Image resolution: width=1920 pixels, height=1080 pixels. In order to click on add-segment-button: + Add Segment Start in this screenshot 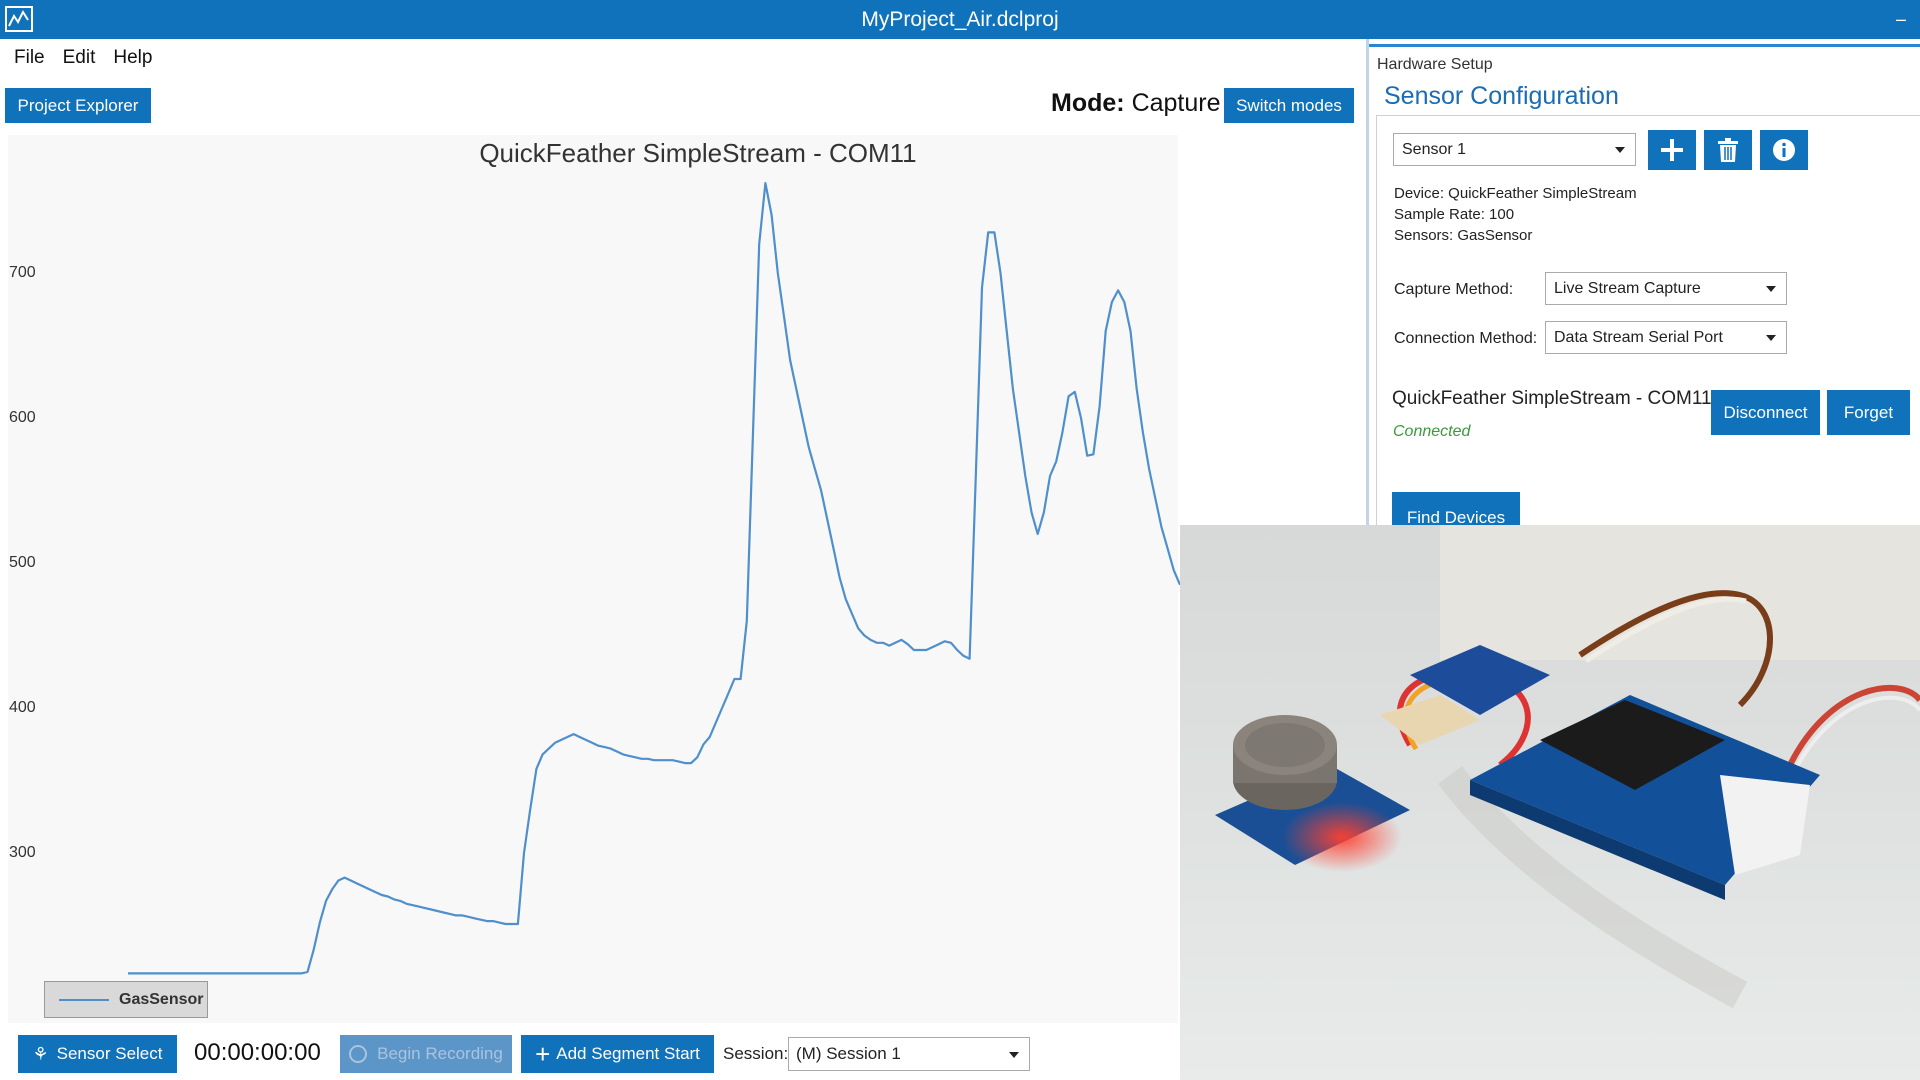, I will do `click(617, 1054)`.